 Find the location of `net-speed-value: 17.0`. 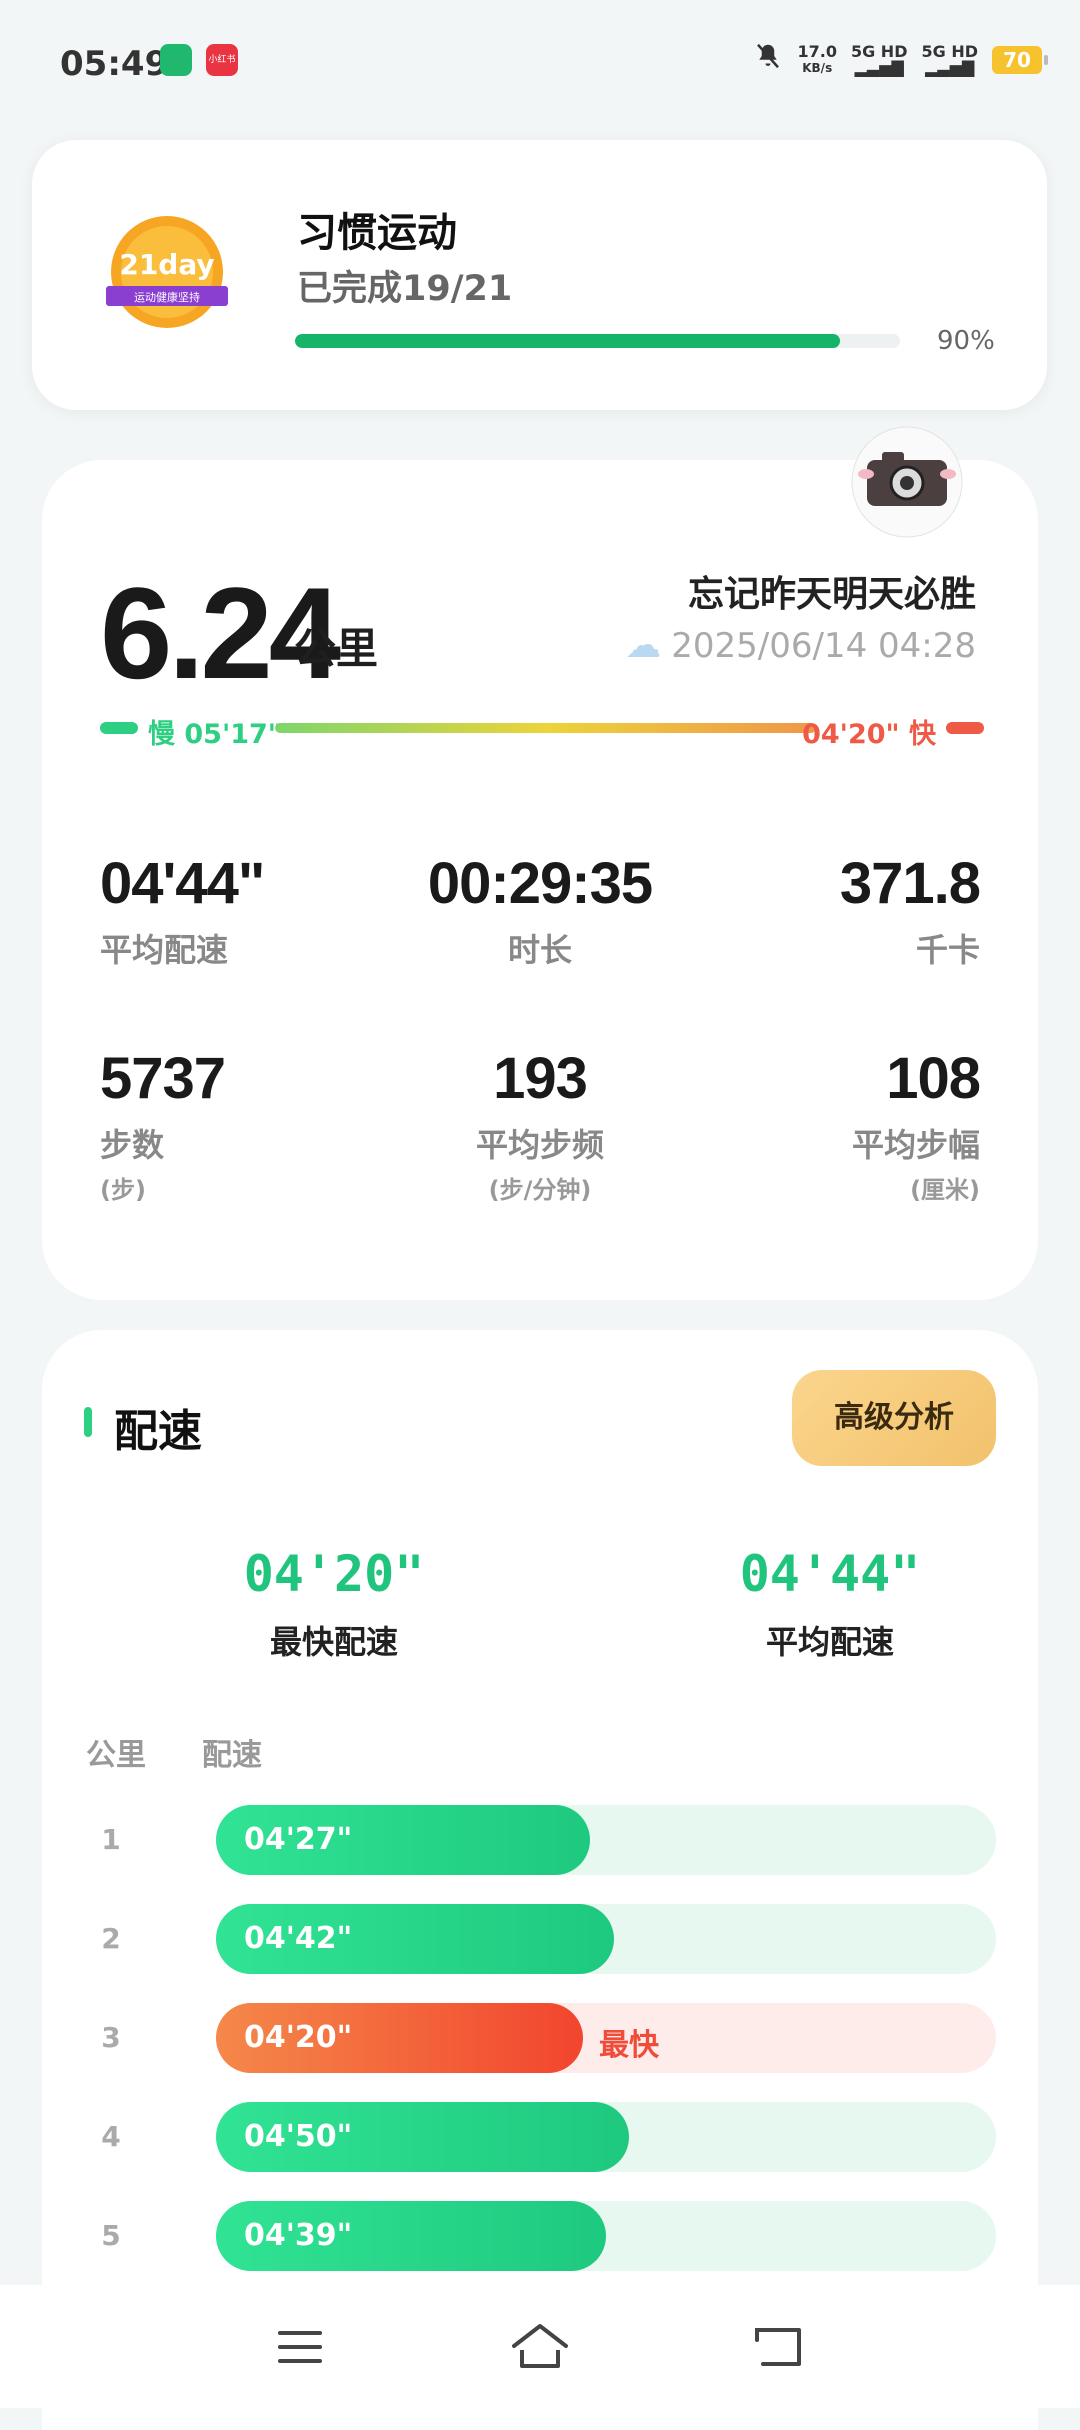

net-speed-value: 17.0 is located at coordinates (817, 51).